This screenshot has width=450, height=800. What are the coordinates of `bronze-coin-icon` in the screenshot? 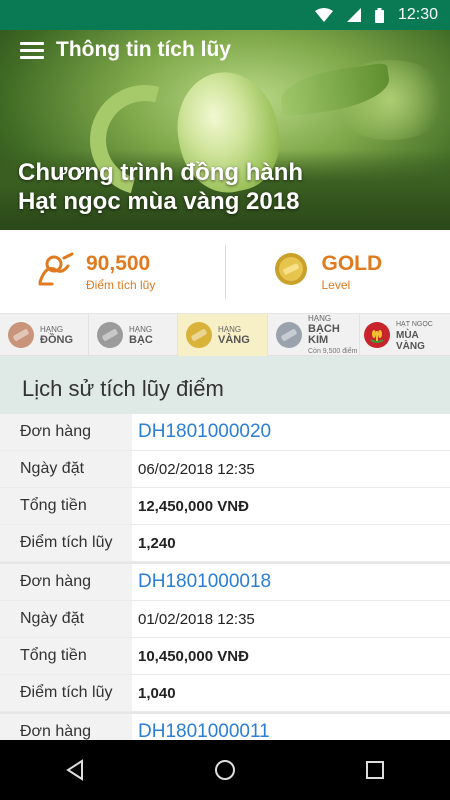 It's located at (21, 335).